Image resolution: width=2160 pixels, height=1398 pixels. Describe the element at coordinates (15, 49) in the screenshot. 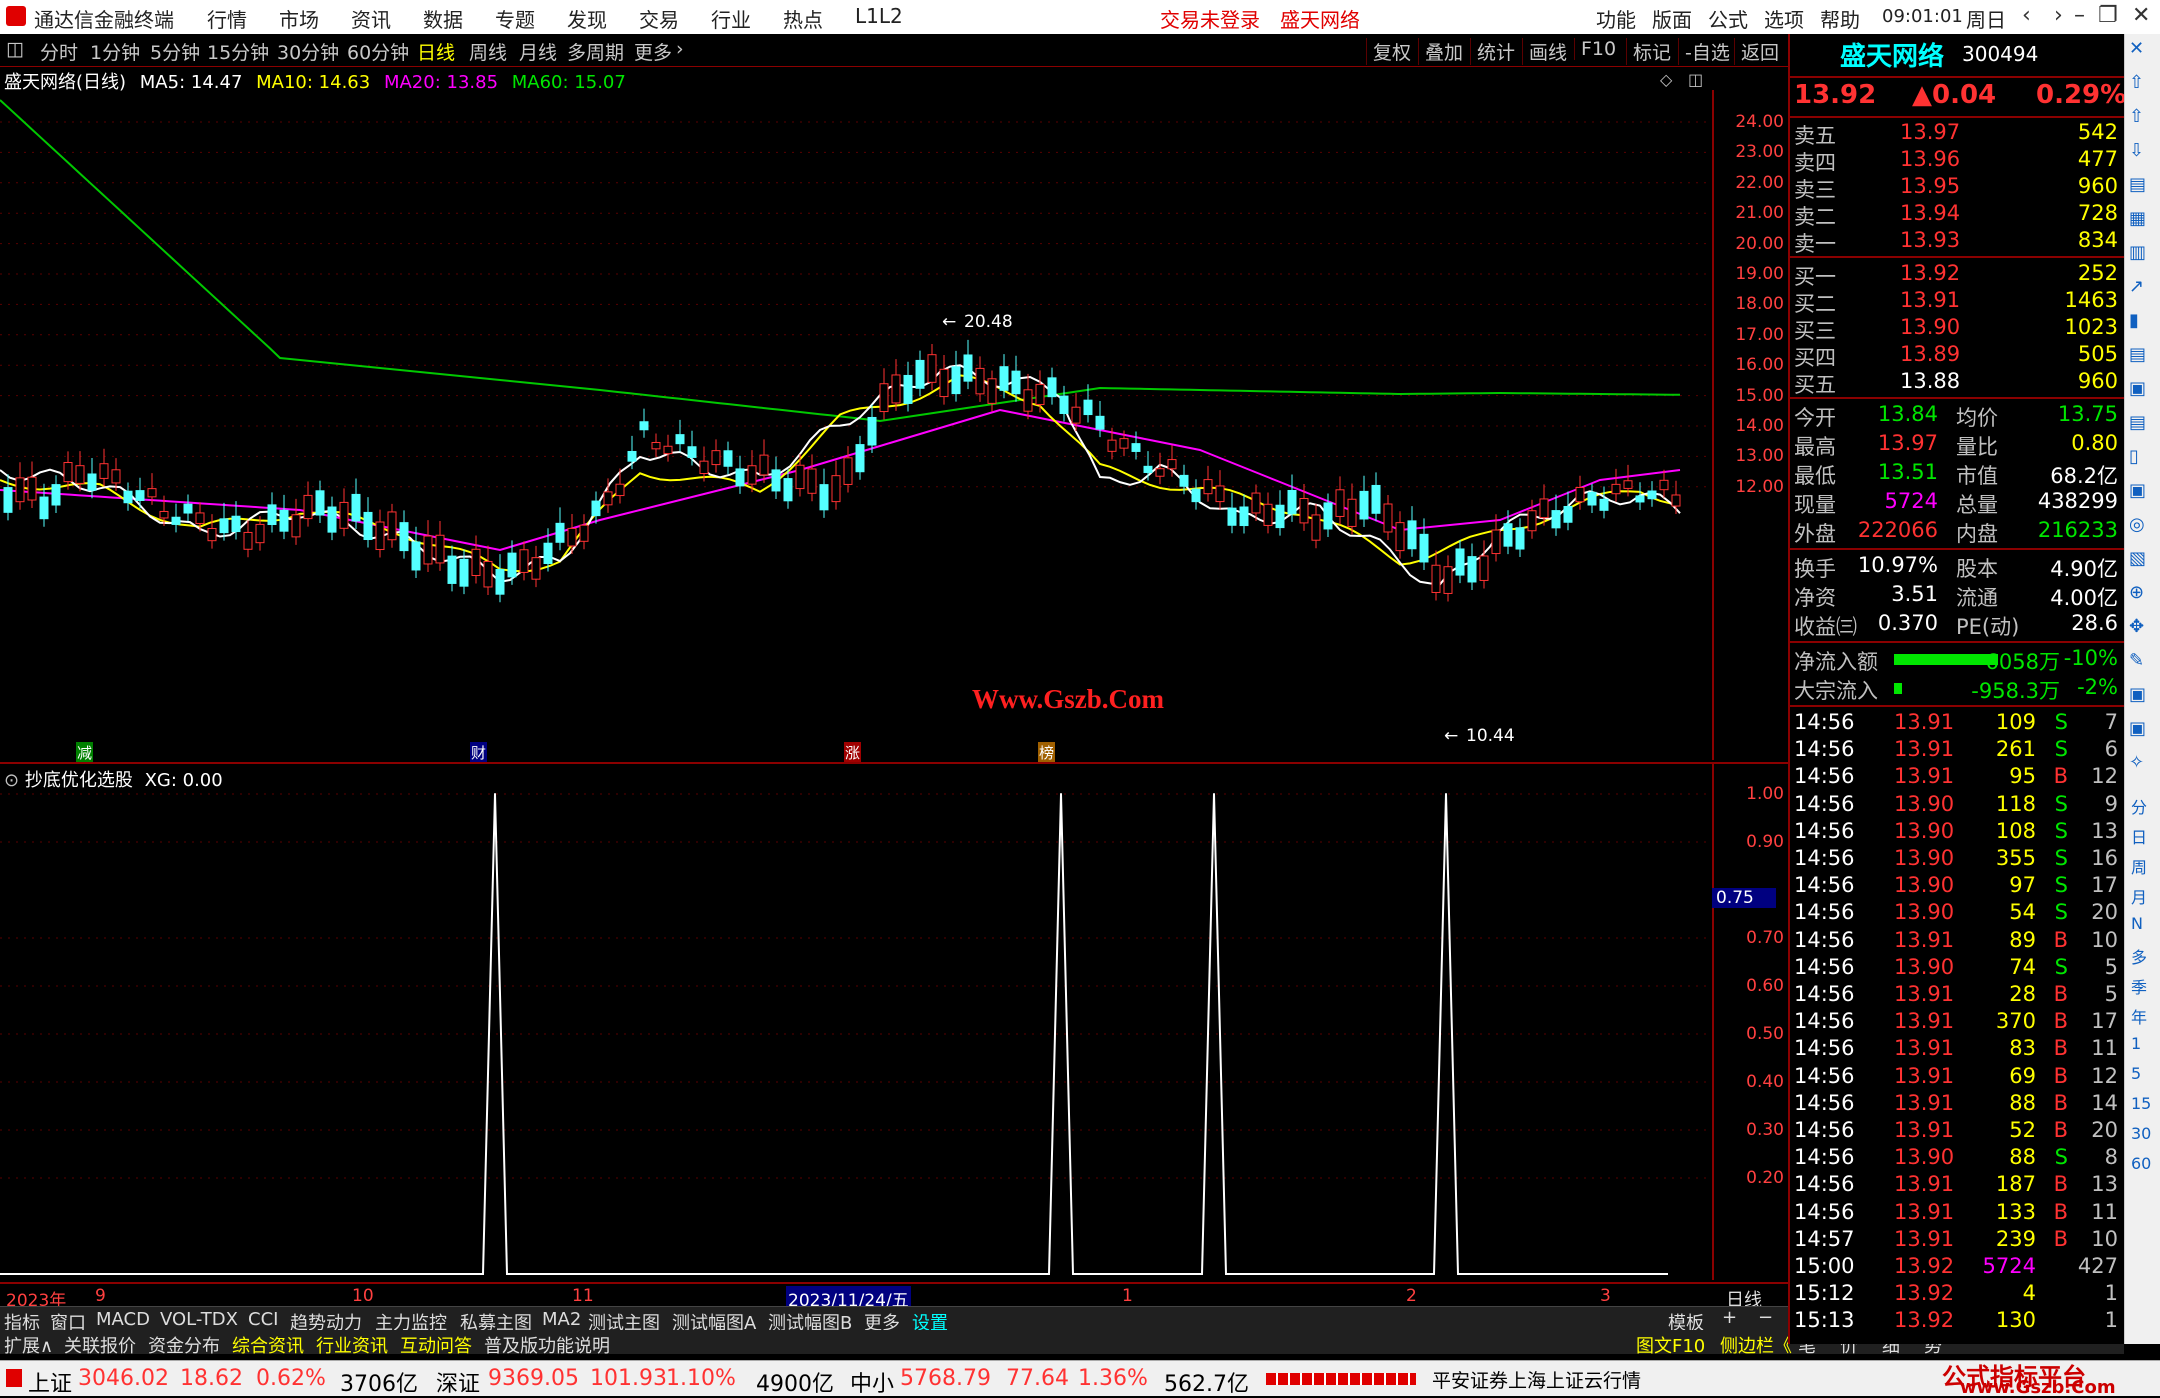

I see `panel-toggle-icon: ◫` at that location.